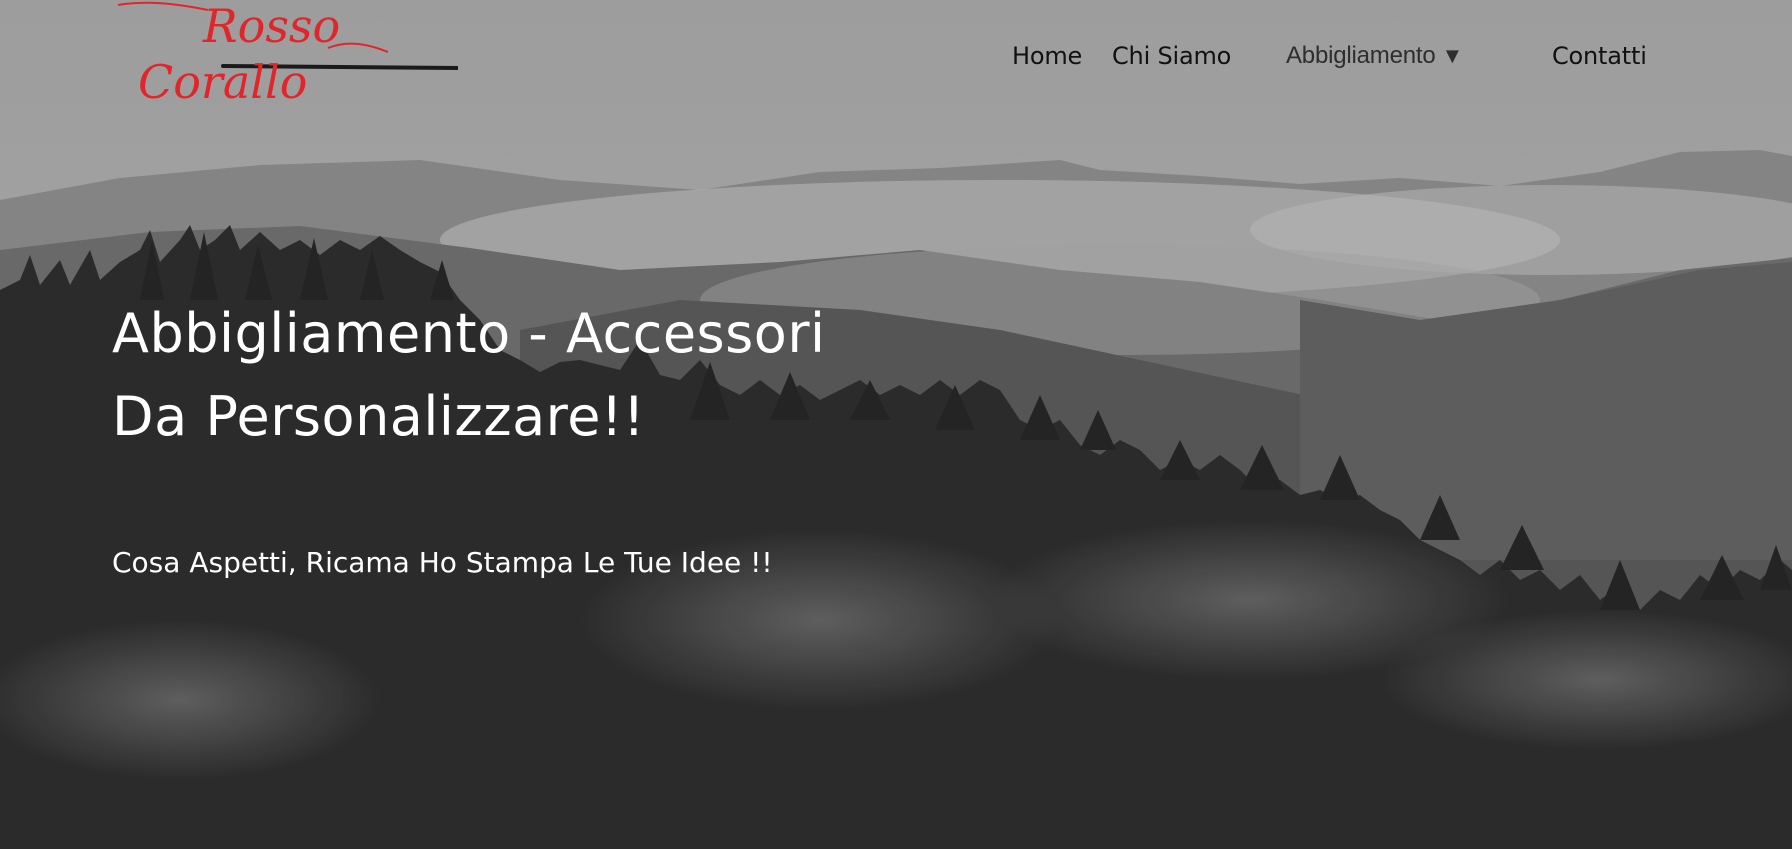  Describe the element at coordinates (1361, 55) in the screenshot. I see `nav-abbigliamento-label: Abbigliamento` at that location.